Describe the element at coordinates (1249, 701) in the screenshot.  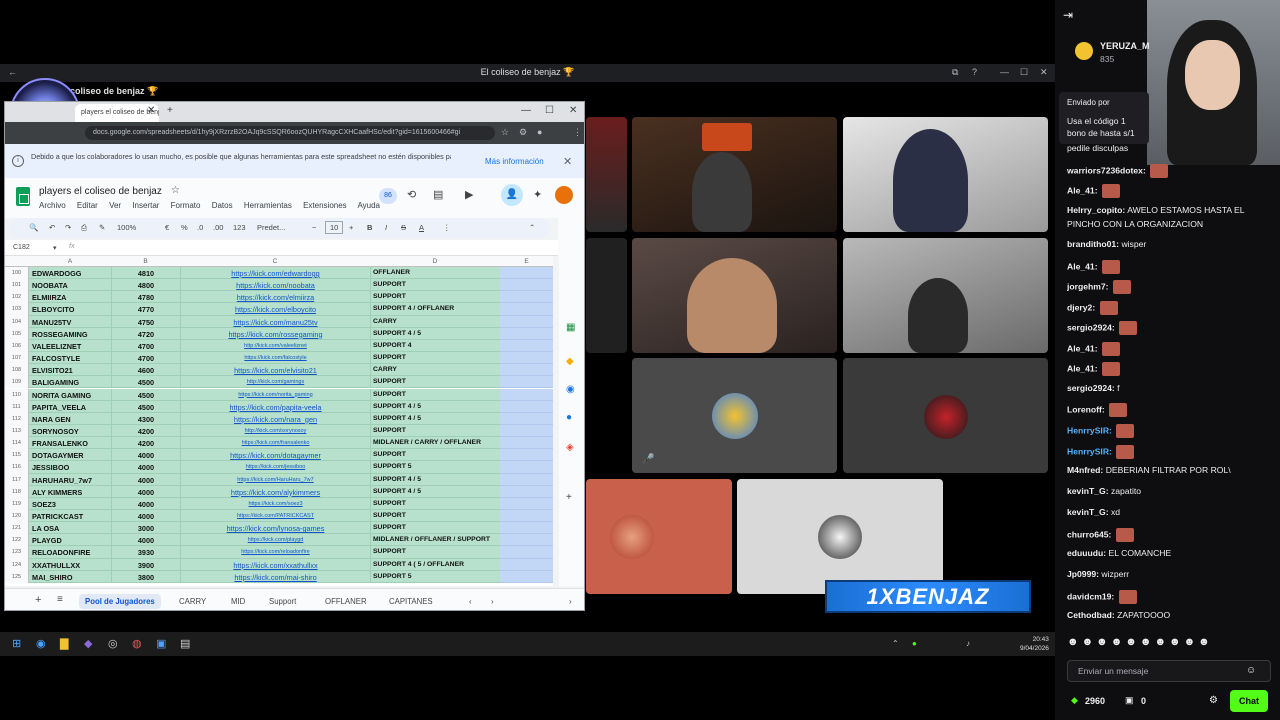
I see `send-chat-button: Chat` at that location.